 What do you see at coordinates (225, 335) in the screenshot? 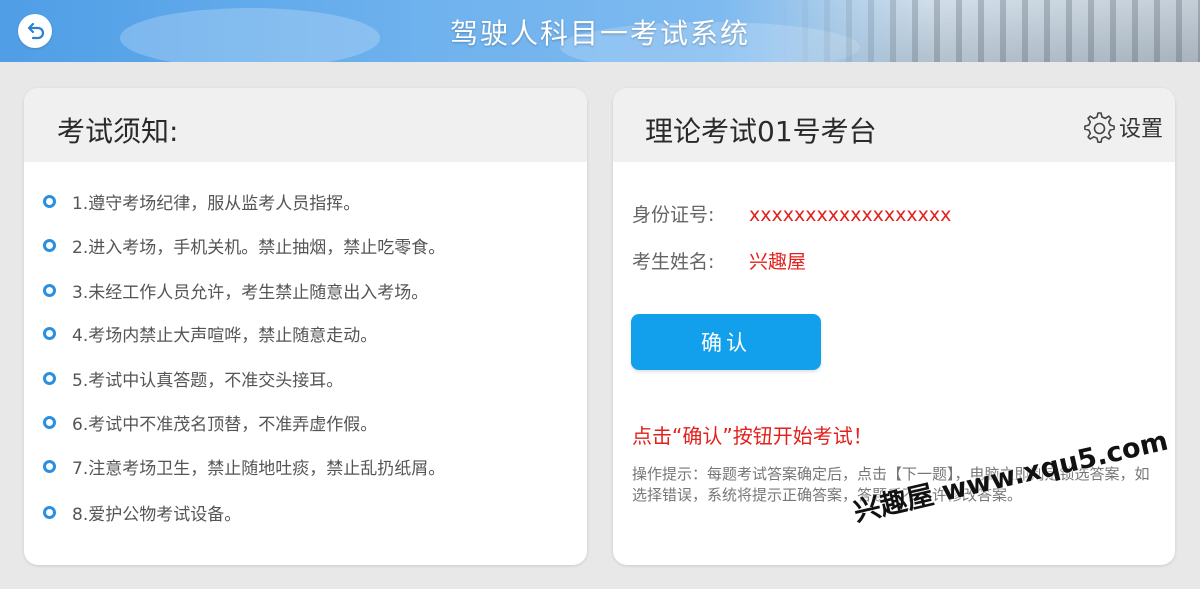
I see `rule-text: 4.考场内禁止大声喧哗，禁止随意走动。` at bounding box center [225, 335].